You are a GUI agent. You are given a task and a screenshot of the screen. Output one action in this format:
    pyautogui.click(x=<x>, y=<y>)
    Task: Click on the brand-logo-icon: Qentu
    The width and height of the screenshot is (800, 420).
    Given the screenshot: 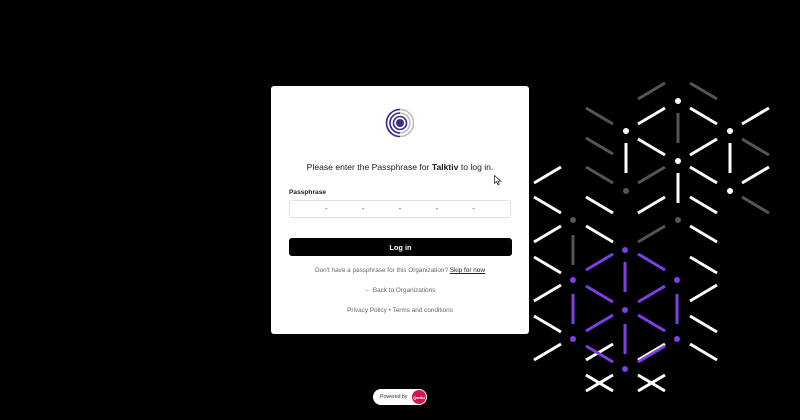 What is the action you would take?
    pyautogui.click(x=419, y=397)
    